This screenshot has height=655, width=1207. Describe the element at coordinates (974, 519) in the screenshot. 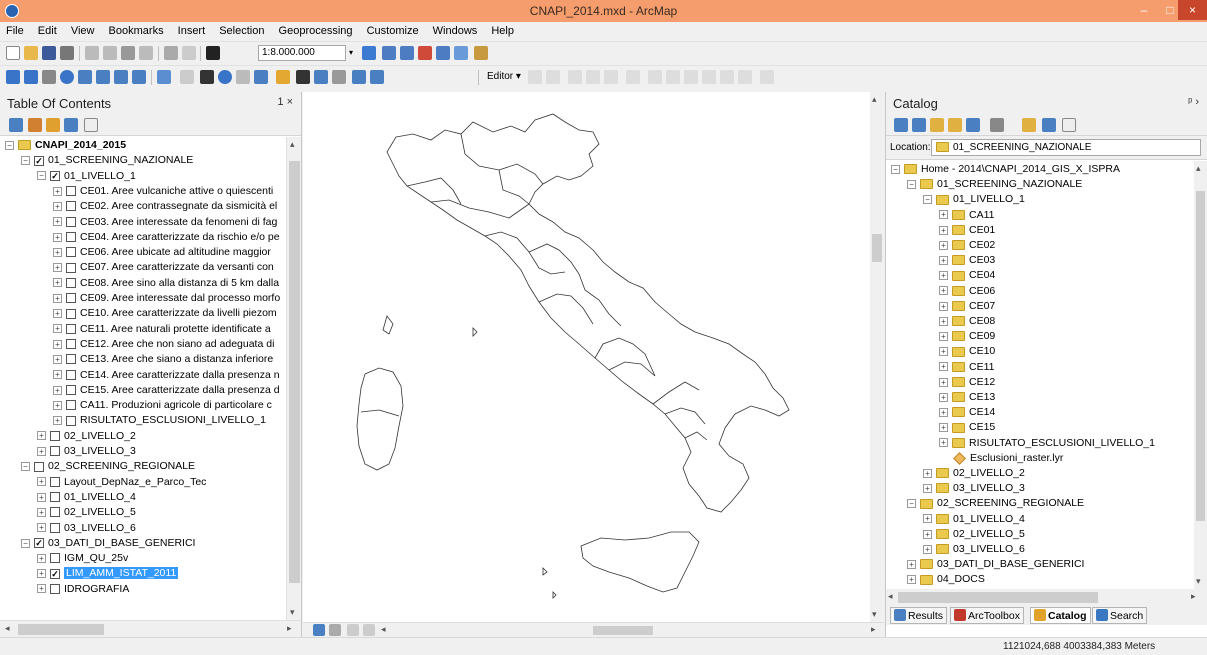

I see `catalog-item: +01_LIVELLO_4` at that location.